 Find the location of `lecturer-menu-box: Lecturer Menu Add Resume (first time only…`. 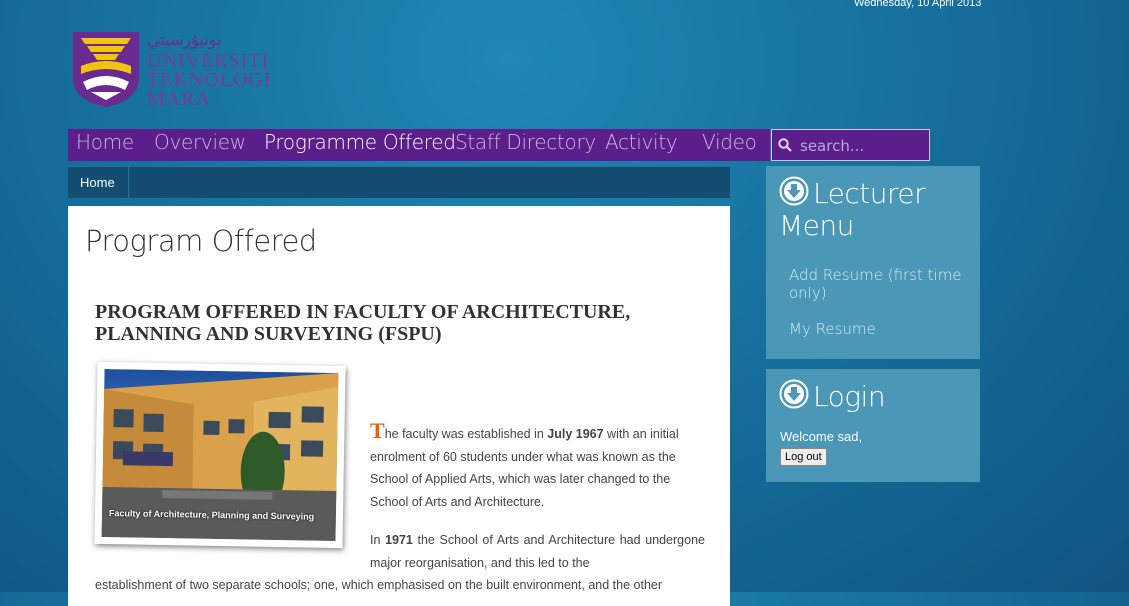

lecturer-menu-box: Lecturer Menu Add Resume (first time only… is located at coordinates (873, 262).